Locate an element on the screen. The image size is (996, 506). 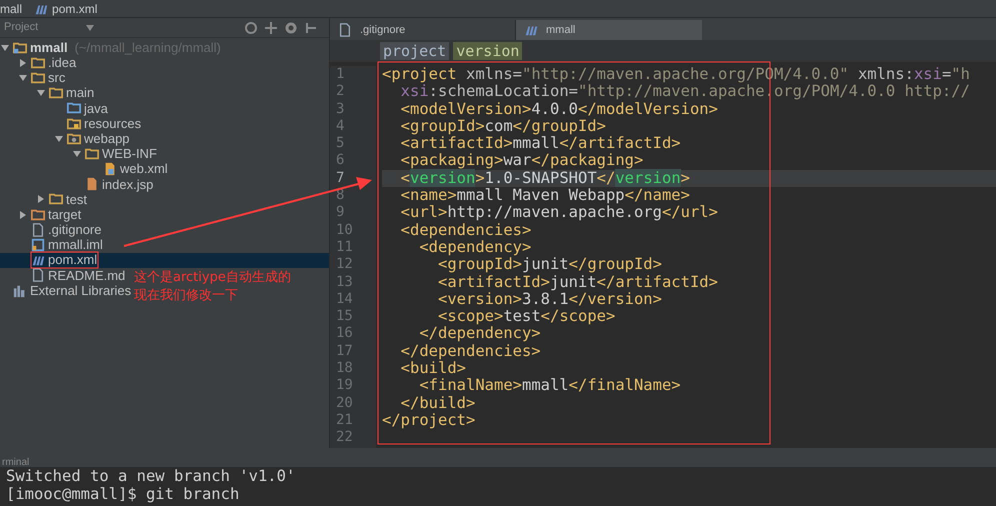
terminal-line: [imooc@mmall]$ git branch is located at coordinates (123, 494).